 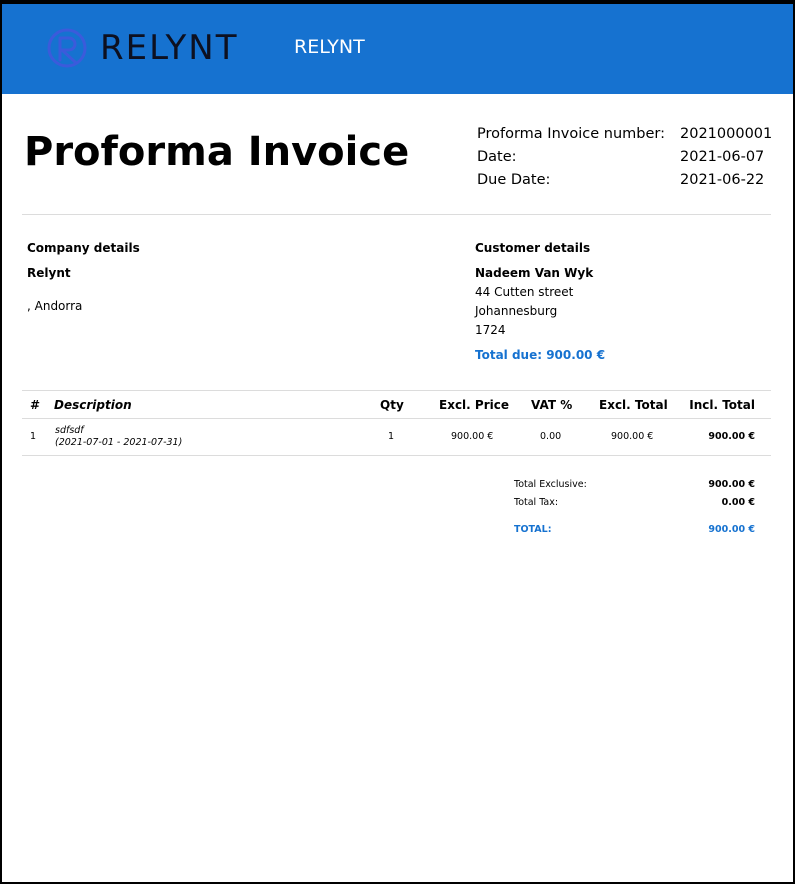 I want to click on row-vat: 0.00, so click(x=551, y=436).